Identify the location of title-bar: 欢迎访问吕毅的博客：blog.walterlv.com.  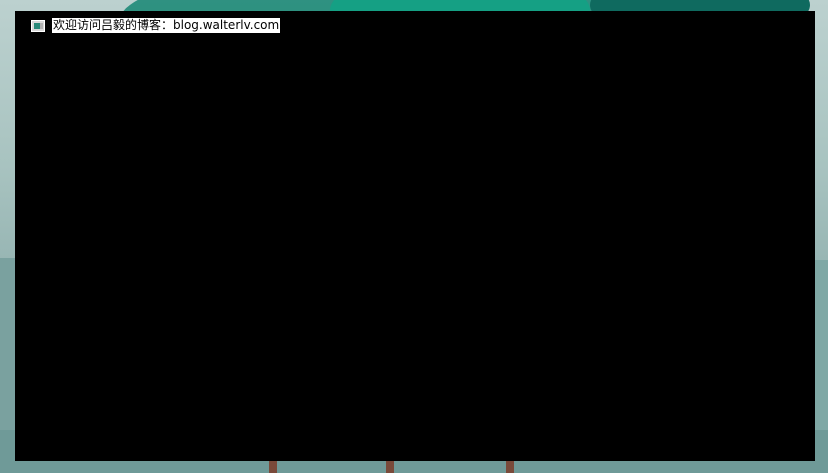
(415, 25).